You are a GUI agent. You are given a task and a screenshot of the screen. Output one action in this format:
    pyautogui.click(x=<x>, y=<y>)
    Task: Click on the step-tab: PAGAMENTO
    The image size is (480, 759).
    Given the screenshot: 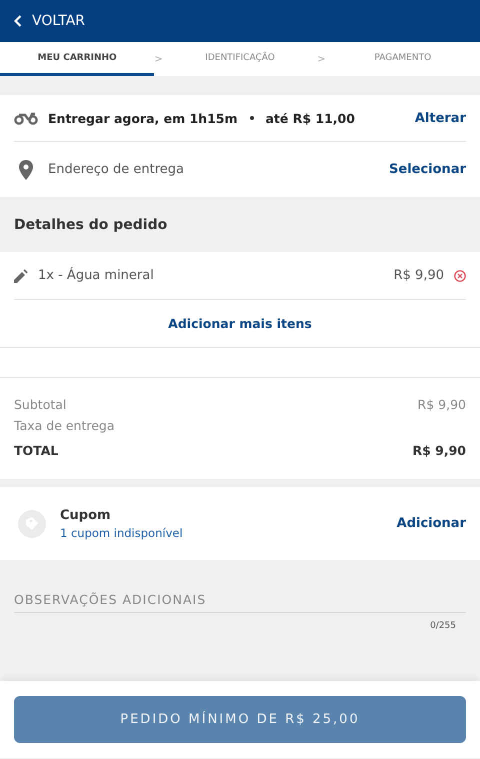 What is the action you would take?
    pyautogui.click(x=403, y=59)
    